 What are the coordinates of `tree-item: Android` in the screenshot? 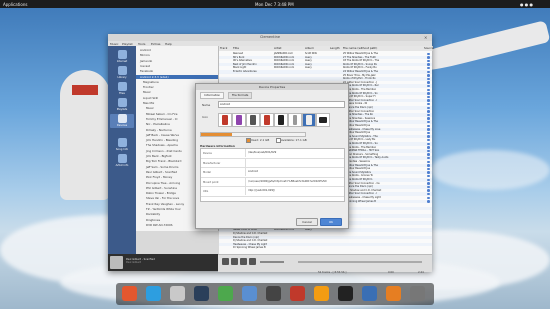 It's located at (145, 50).